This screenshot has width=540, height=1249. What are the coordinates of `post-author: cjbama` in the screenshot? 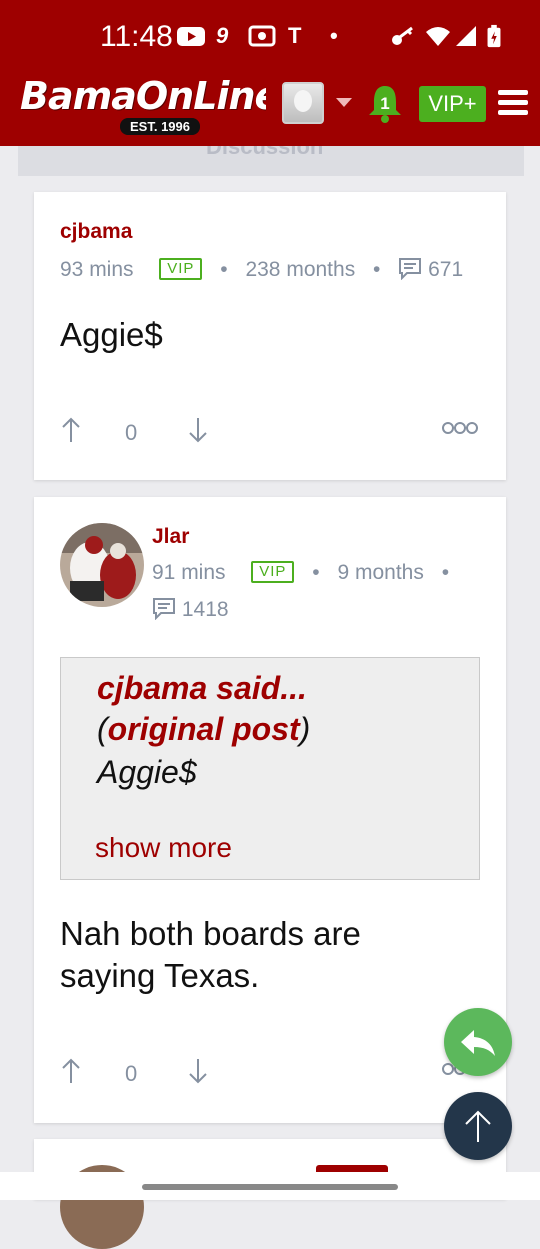 It's located at (96, 232).